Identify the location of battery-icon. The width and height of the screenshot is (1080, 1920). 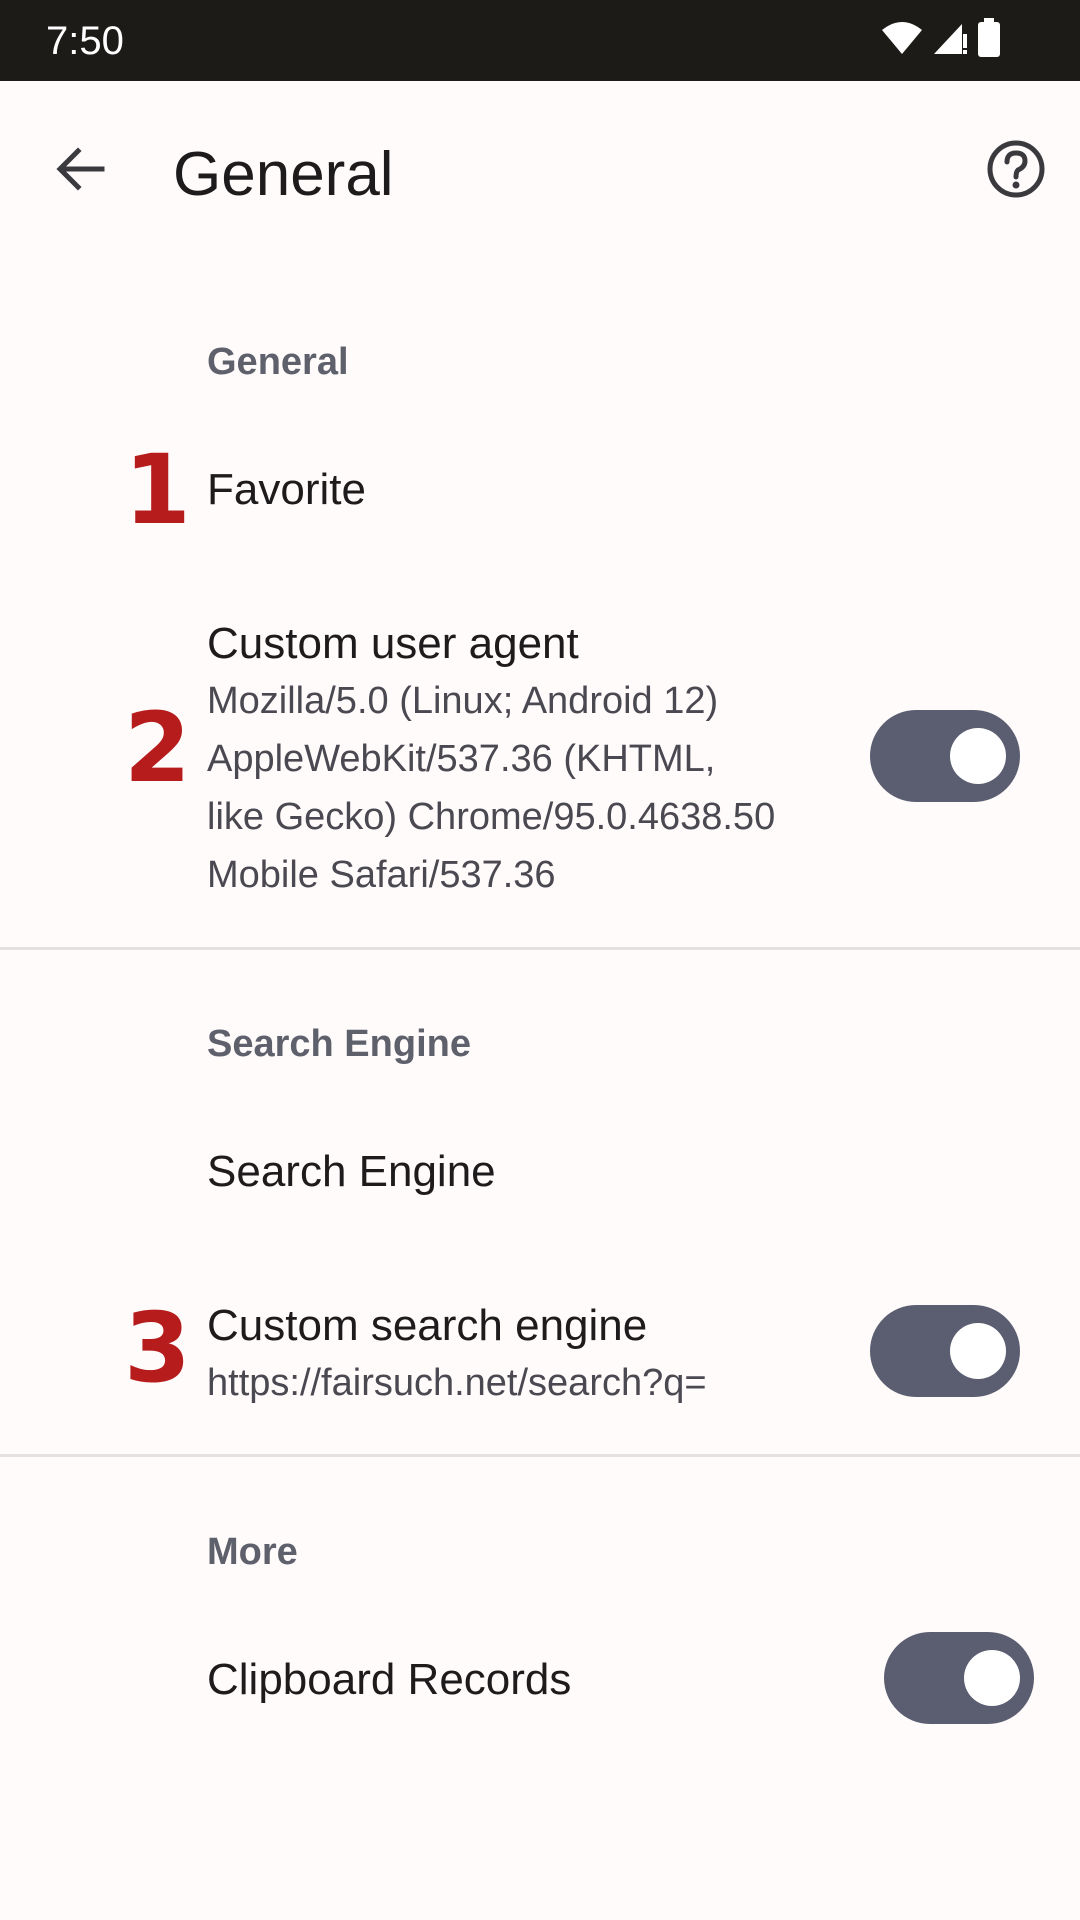
(989, 40).